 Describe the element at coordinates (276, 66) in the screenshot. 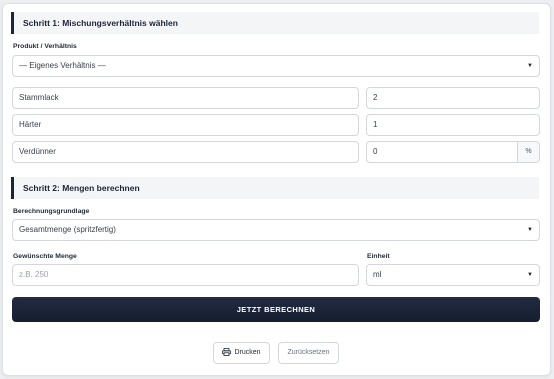

I see `product-select: — Eigenes Verhältnis — ▼` at that location.